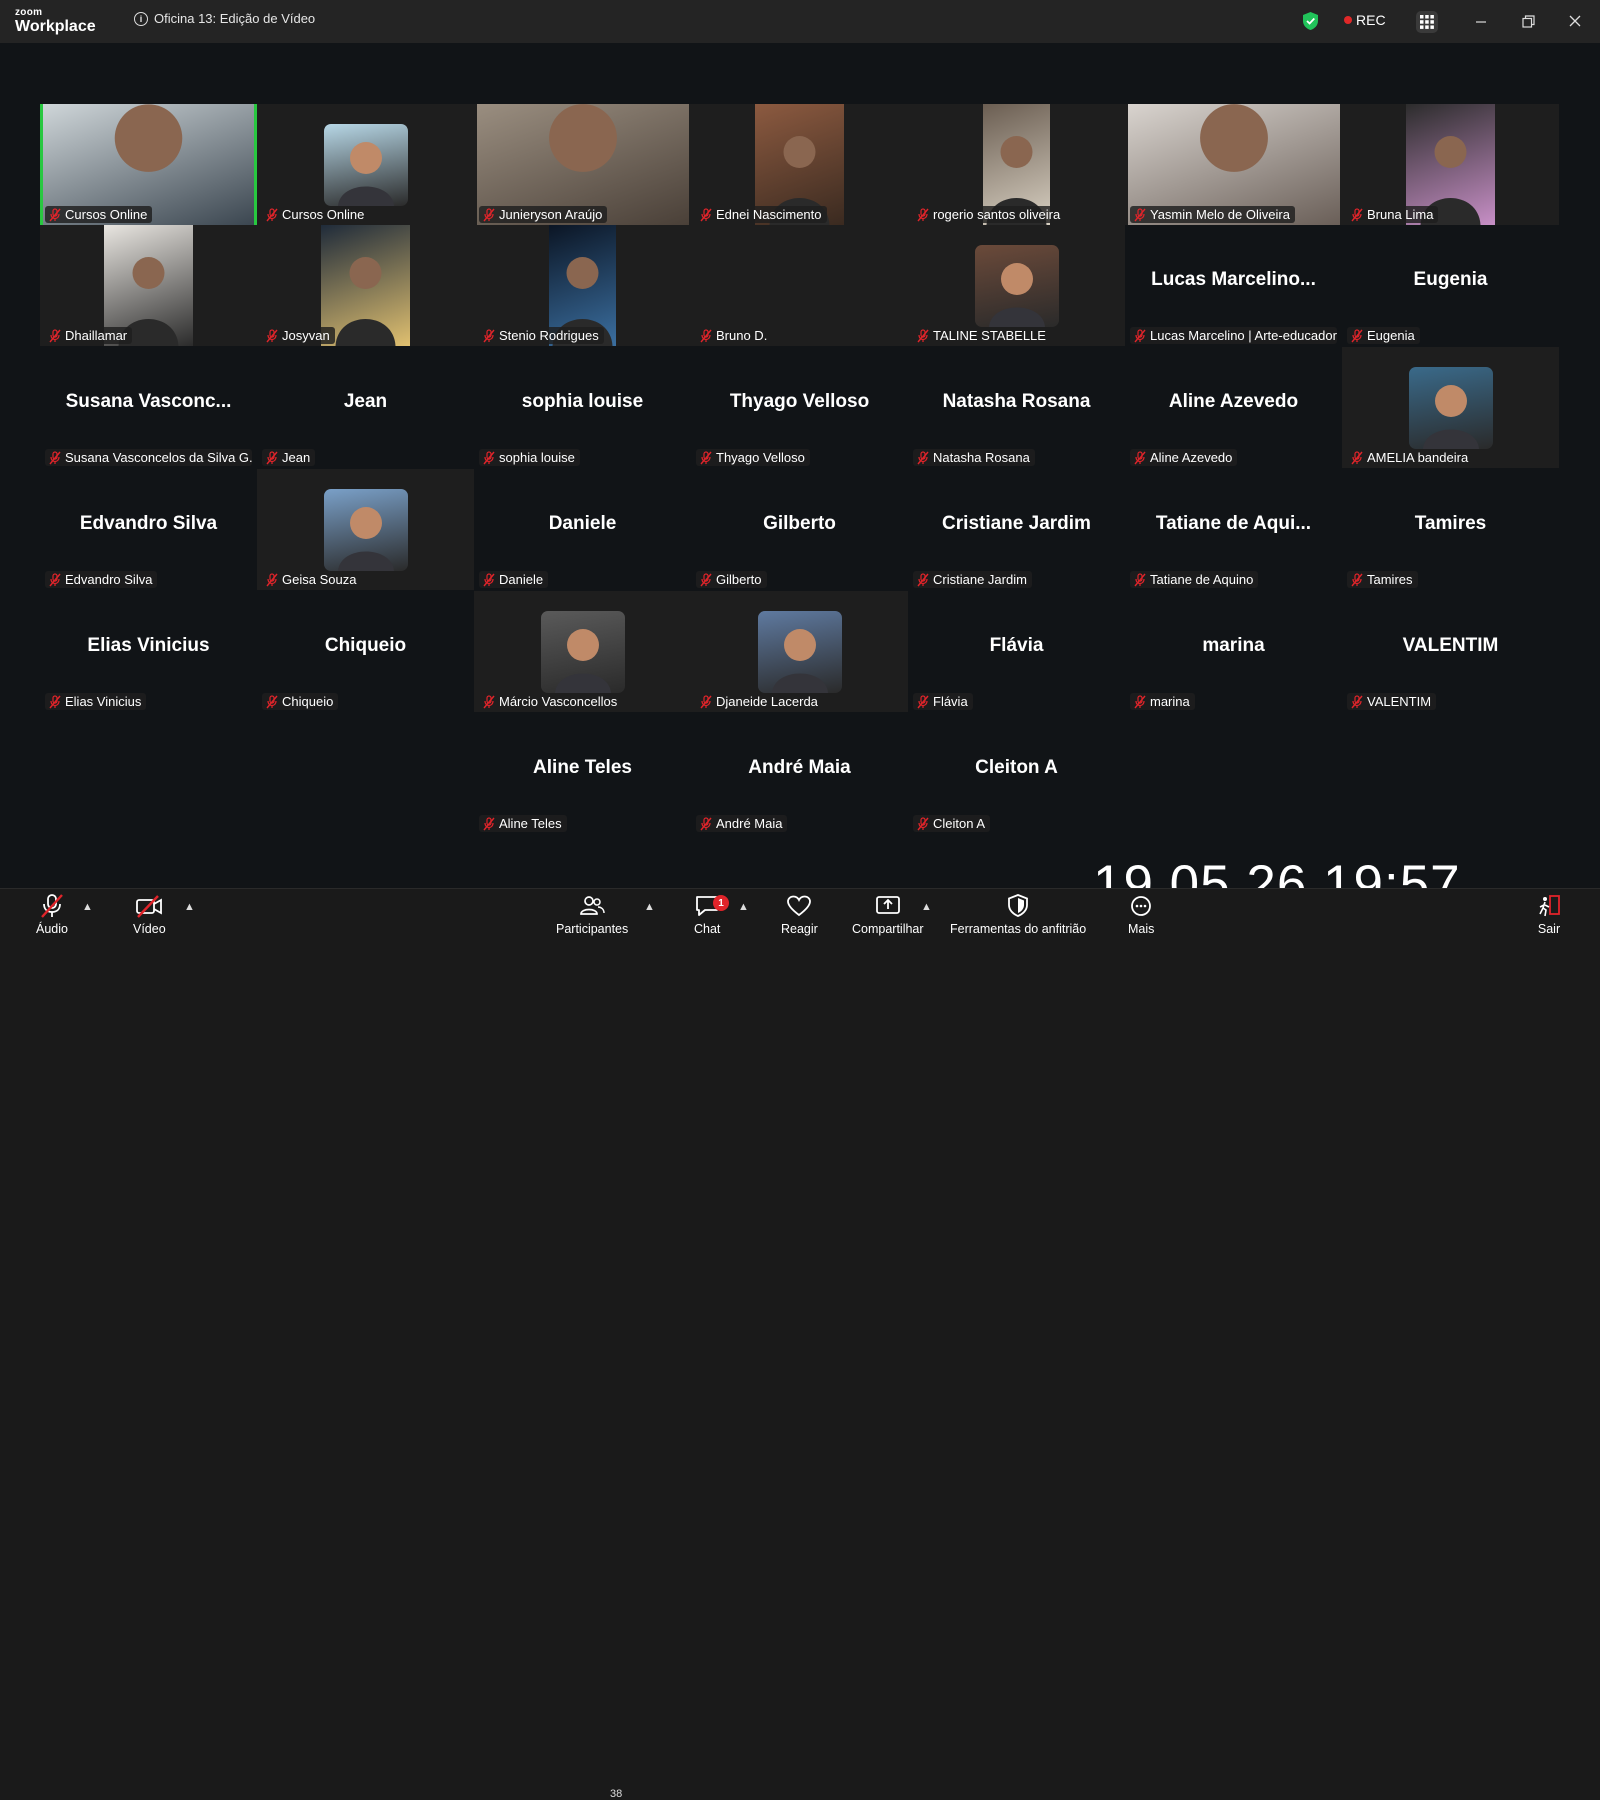 This screenshot has height=1800, width=1600. I want to click on participant-tile: rogerio santos oliveira, so click(1016, 164).